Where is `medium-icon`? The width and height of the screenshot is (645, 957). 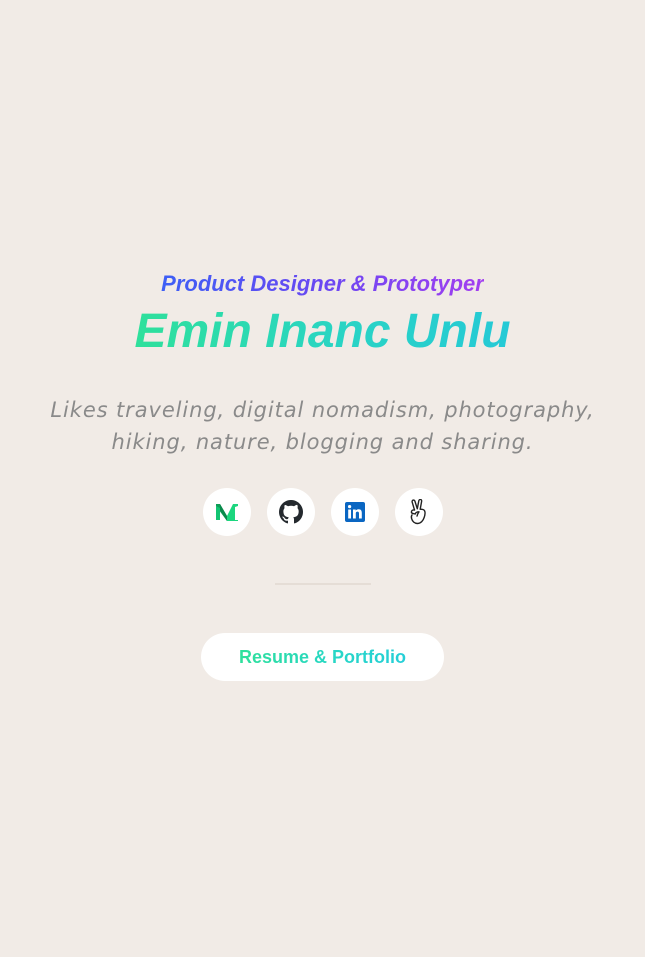 medium-icon is located at coordinates (227, 512).